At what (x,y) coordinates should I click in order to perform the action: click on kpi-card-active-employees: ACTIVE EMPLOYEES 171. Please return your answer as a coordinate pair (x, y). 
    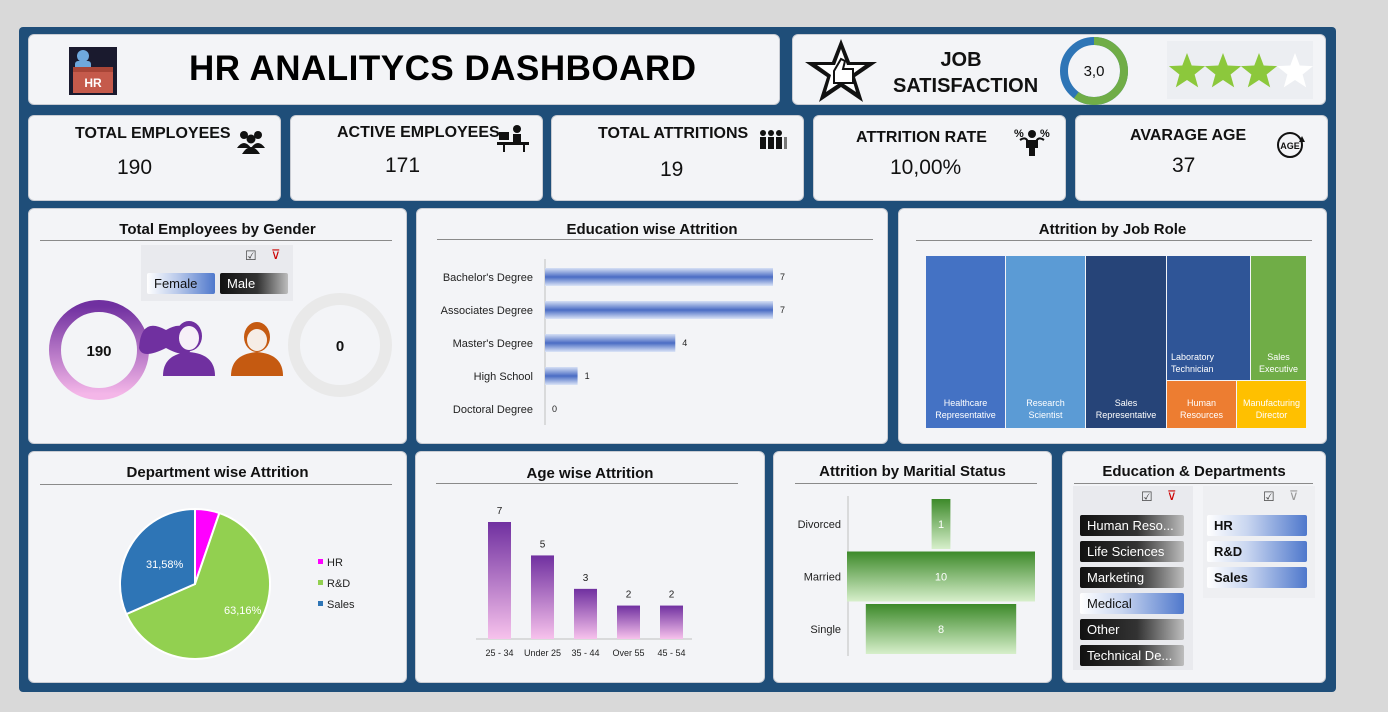
    Looking at the image, I should click on (416, 158).